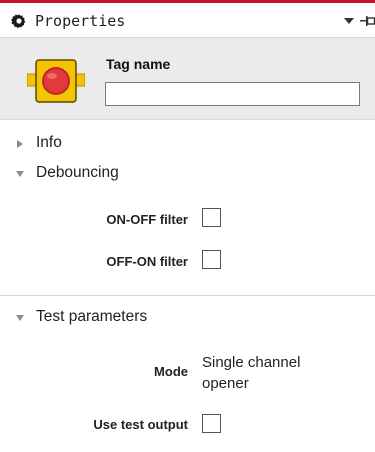  Describe the element at coordinates (187, 318) in the screenshot. I see `section-test-parameters: Test parameters` at that location.